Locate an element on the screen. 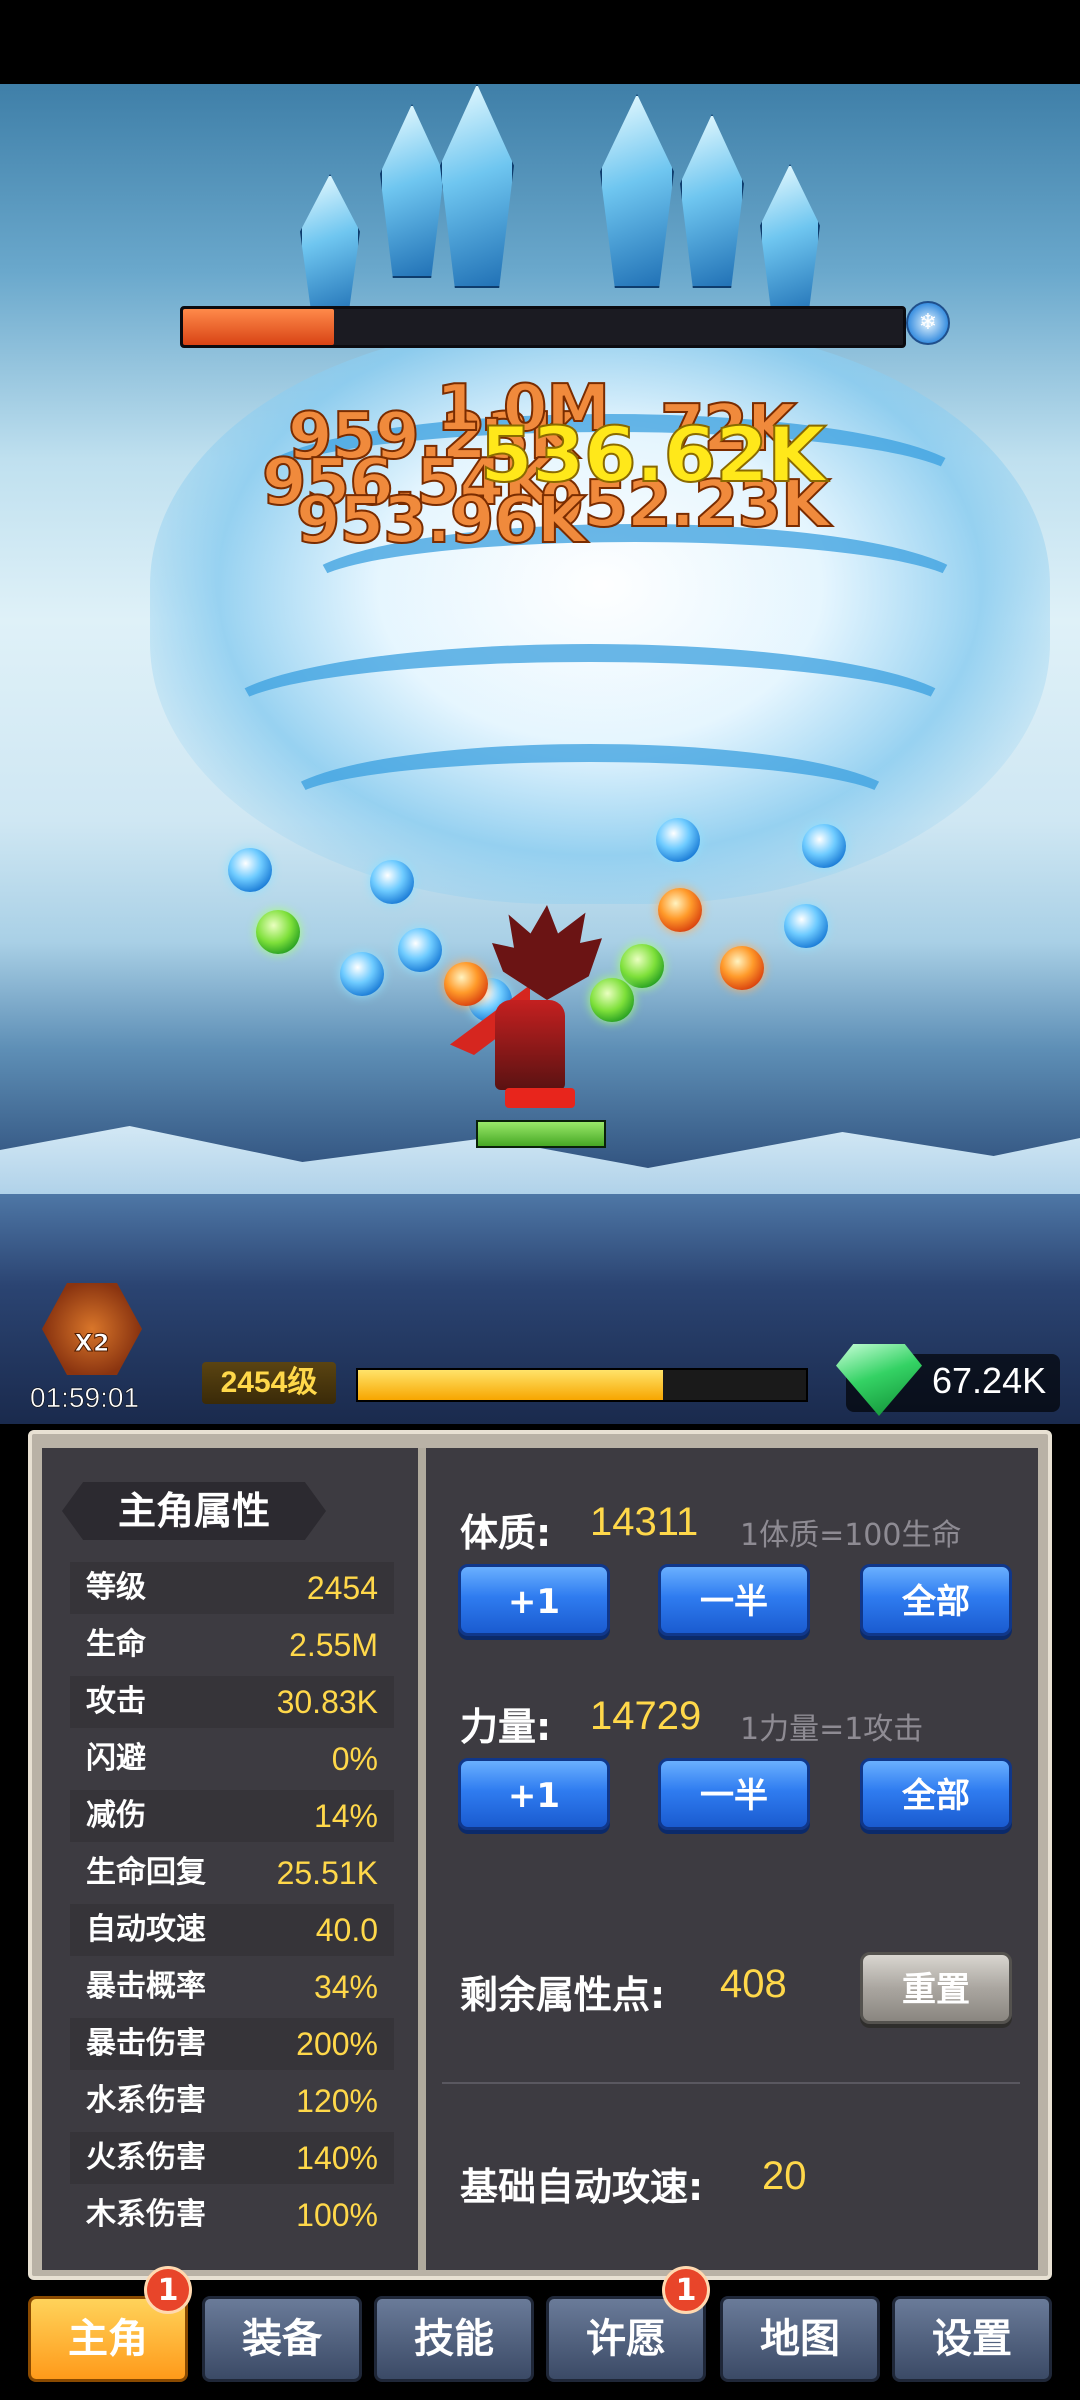  stat-label: 闪避 is located at coordinates (116, 1758).